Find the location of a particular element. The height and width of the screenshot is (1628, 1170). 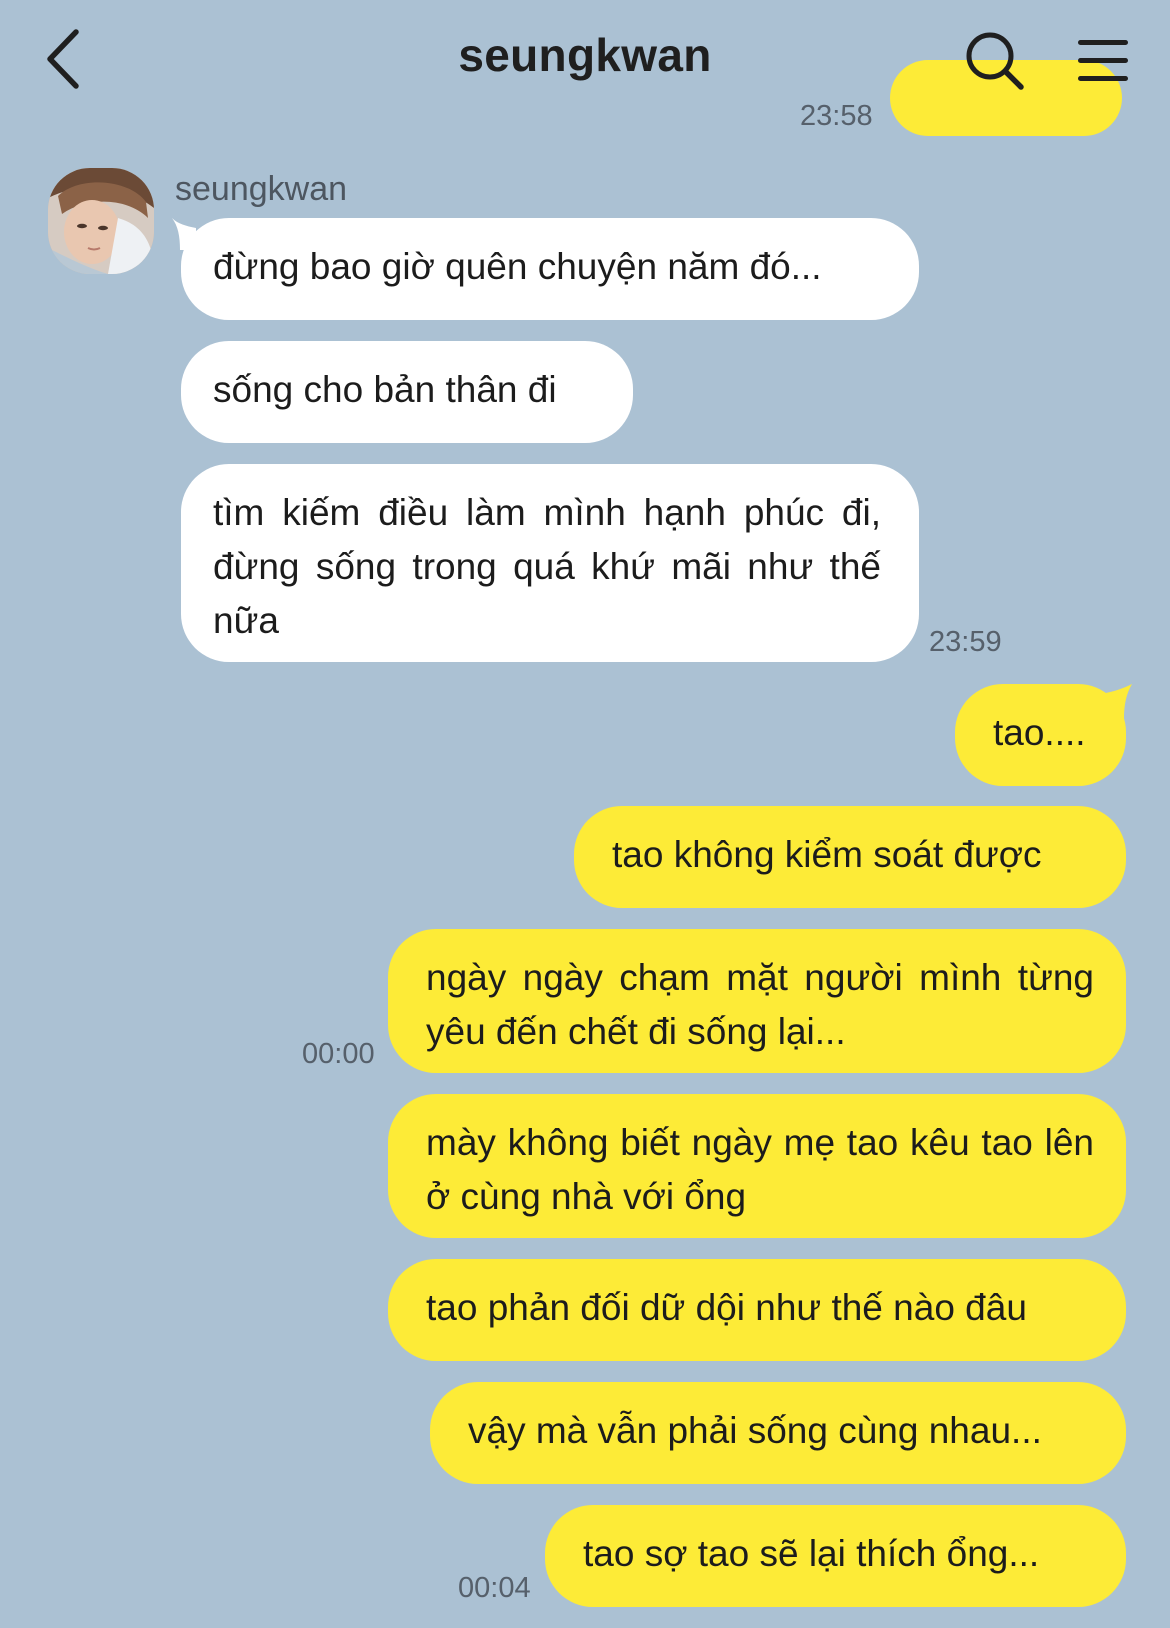

chat-header: seungkwan is located at coordinates (585, 59).